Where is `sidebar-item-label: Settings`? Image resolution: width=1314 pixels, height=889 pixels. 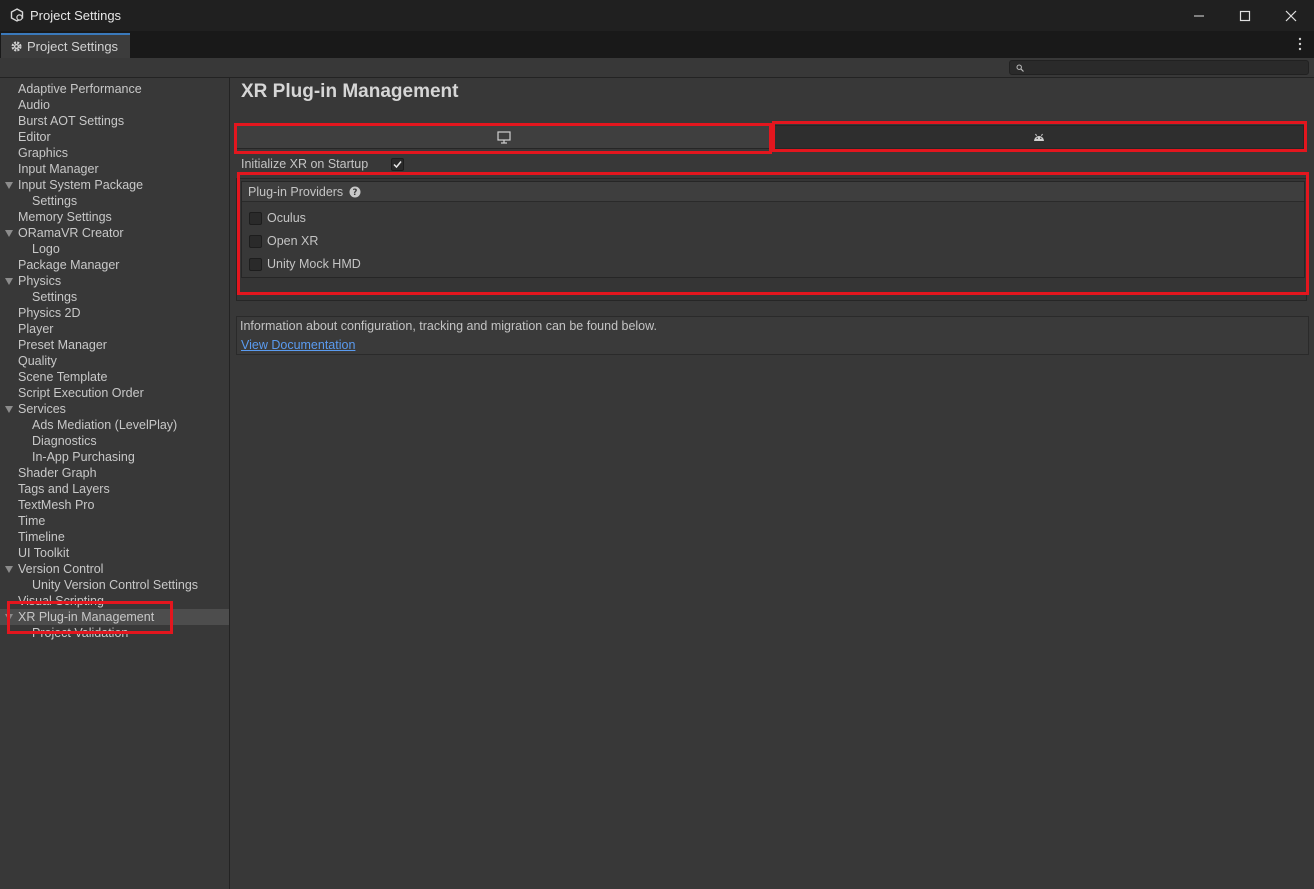 sidebar-item-label: Settings is located at coordinates (55, 201).